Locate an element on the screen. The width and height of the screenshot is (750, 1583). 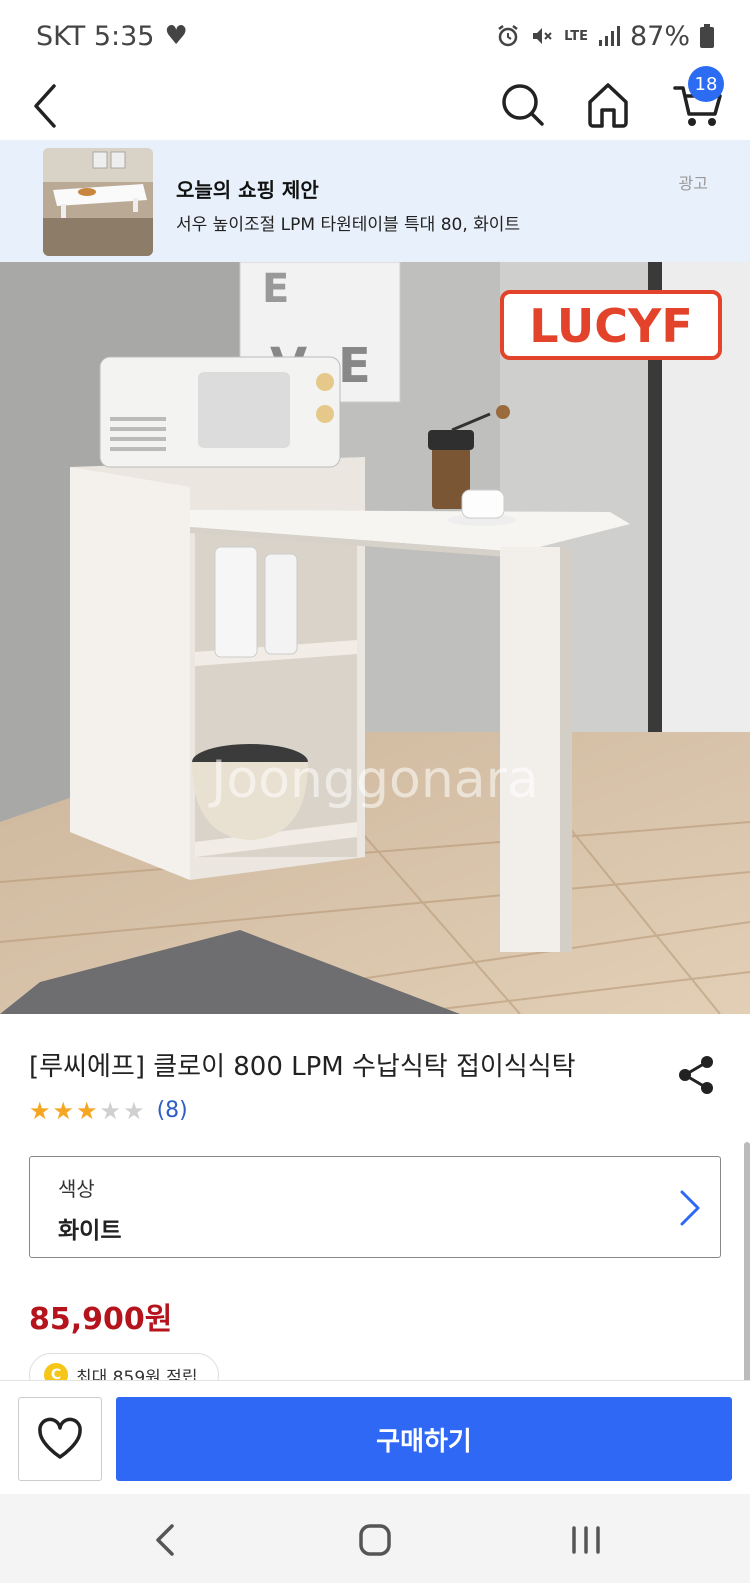
ad-thumbnail is located at coordinates (98, 202).